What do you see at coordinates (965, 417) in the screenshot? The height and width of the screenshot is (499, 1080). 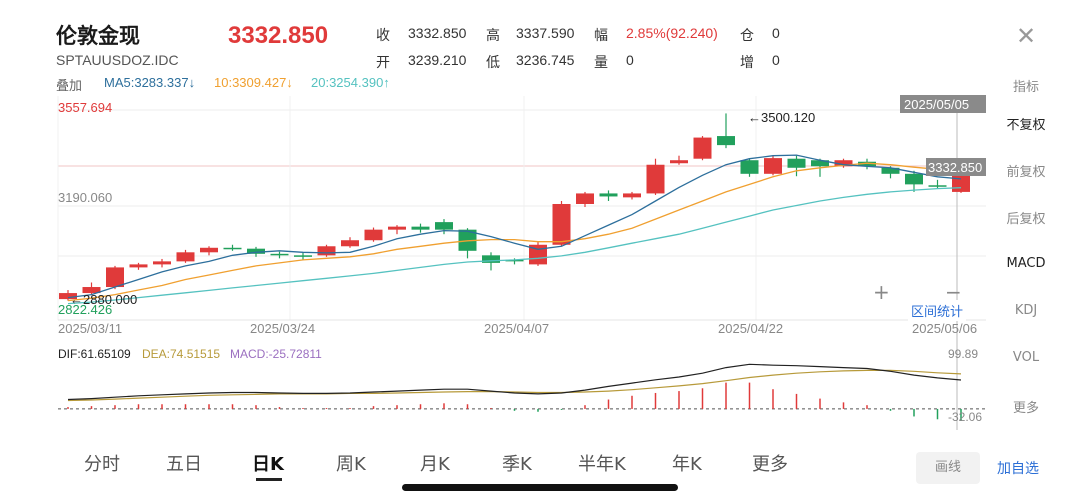 I see `macd-bottom-label: -32.06` at bounding box center [965, 417].